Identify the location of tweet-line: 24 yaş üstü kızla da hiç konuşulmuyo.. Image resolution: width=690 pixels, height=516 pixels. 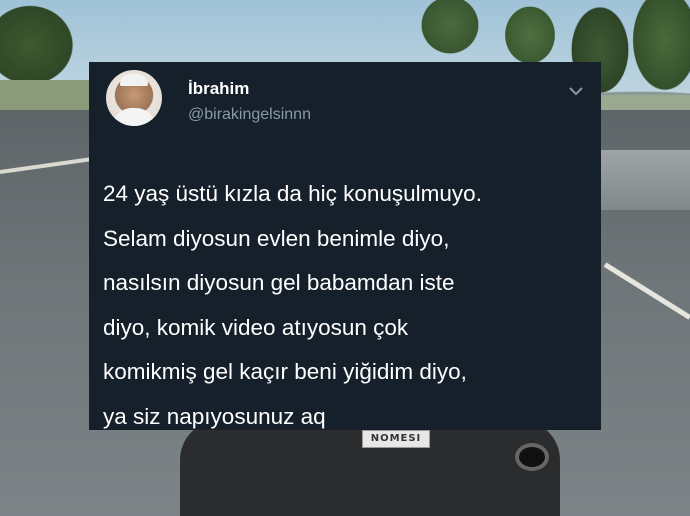
(292, 193).